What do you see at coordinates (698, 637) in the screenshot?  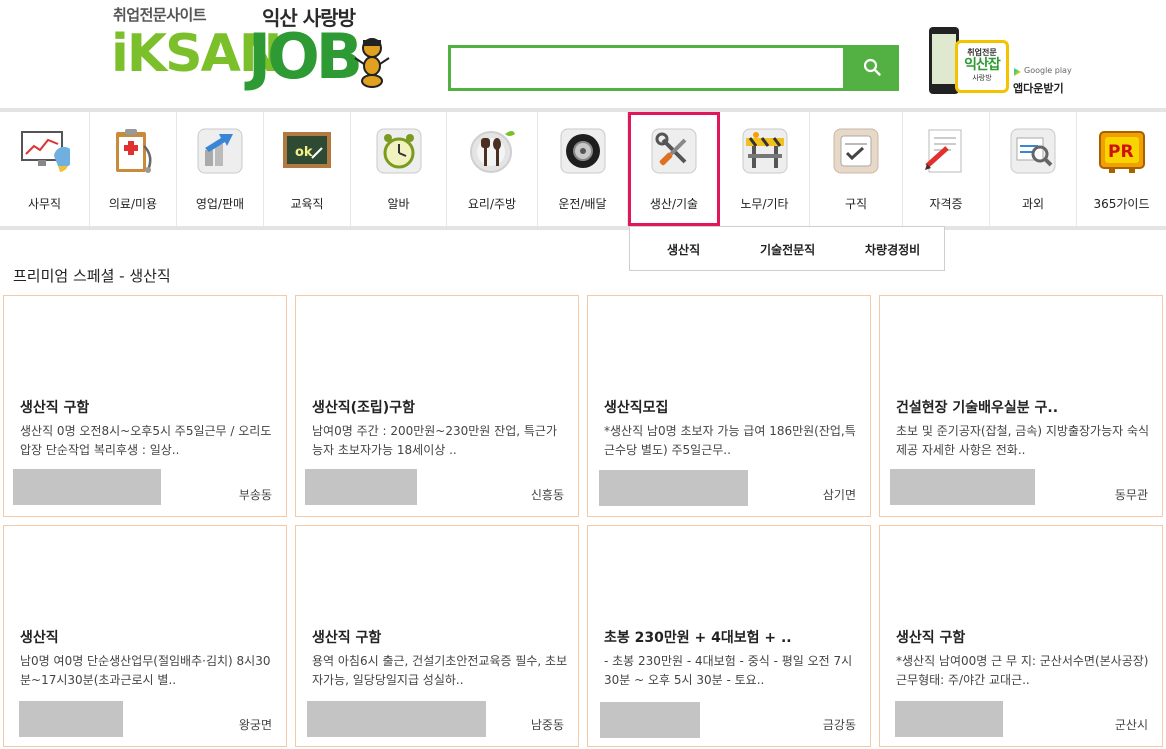 I see `job-card-title: 초봉 230만원 + 4대보험 + ..` at bounding box center [698, 637].